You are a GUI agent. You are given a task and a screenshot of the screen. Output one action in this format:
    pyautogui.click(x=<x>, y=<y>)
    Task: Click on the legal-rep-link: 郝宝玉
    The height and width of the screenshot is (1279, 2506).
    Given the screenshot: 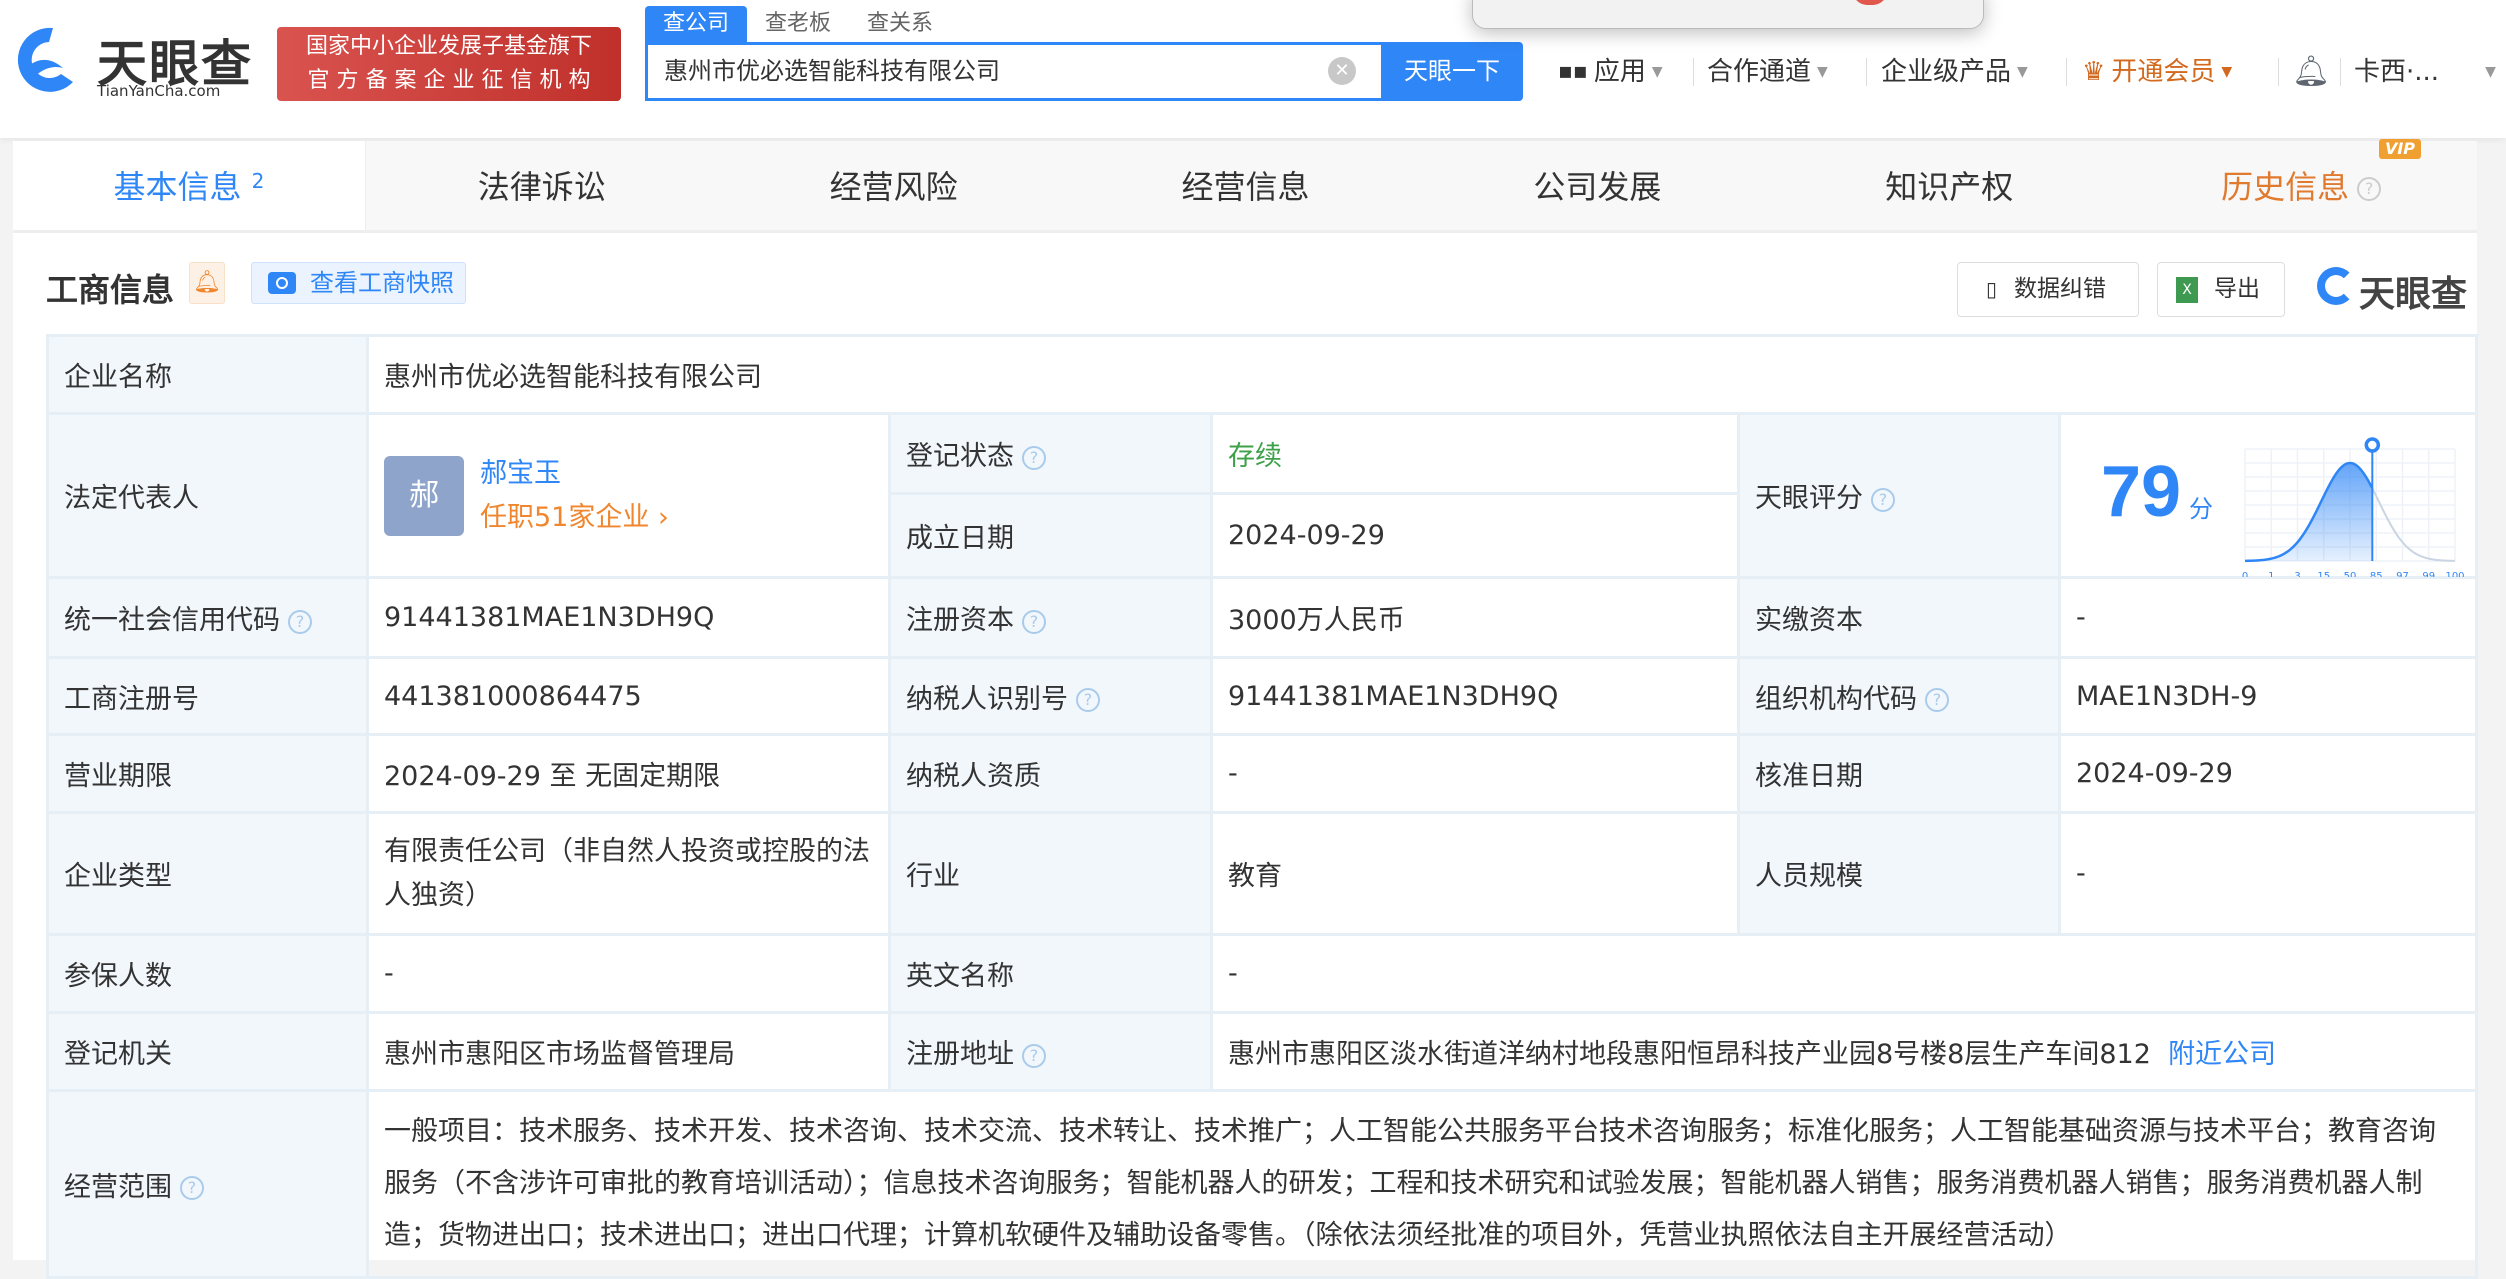 What is the action you would take?
    pyautogui.click(x=574, y=474)
    